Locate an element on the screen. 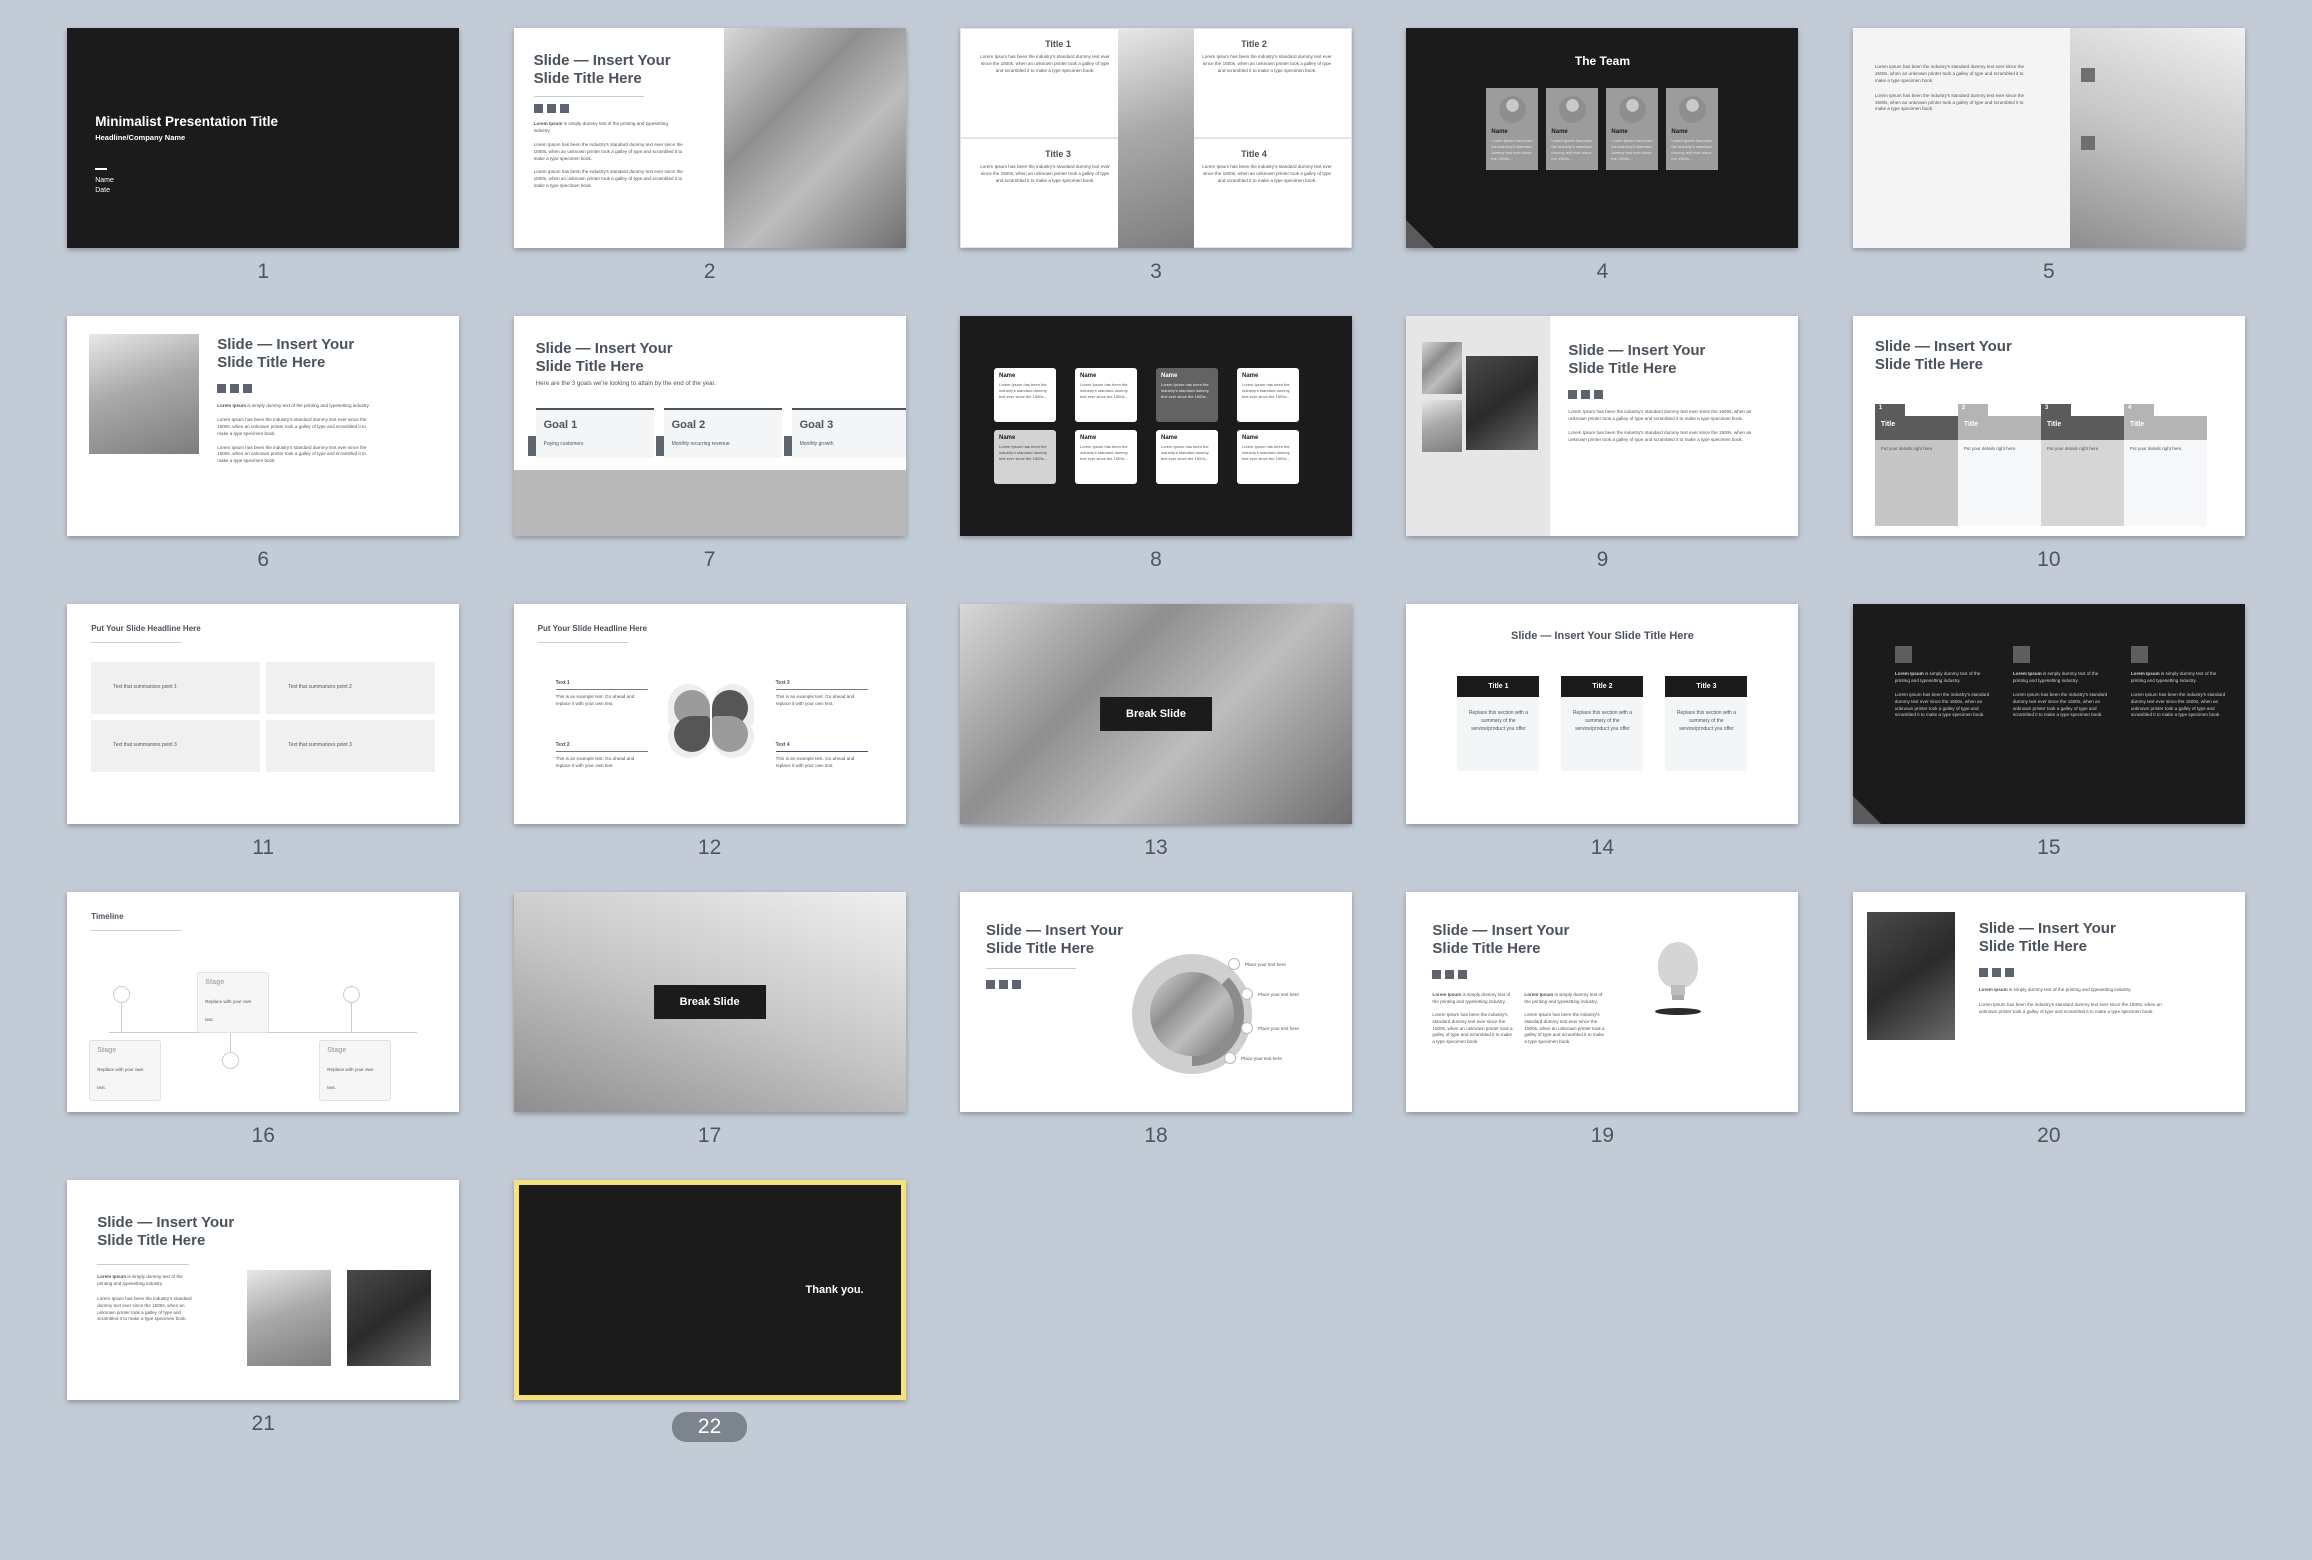  slide-number-18: 18 is located at coordinates (1156, 1135).